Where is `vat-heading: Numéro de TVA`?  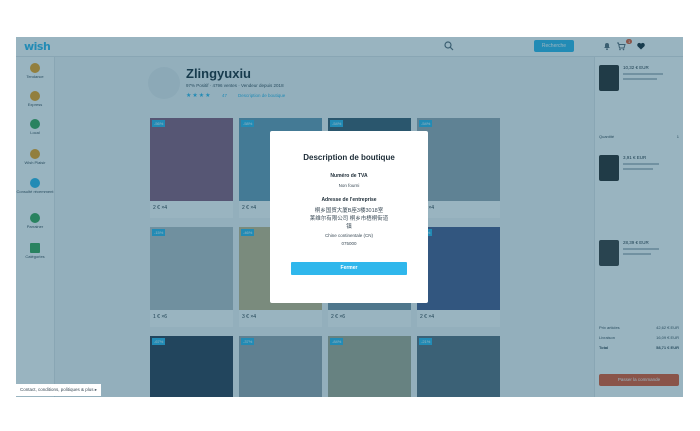
vat-heading: Numéro de TVA is located at coordinates (349, 176).